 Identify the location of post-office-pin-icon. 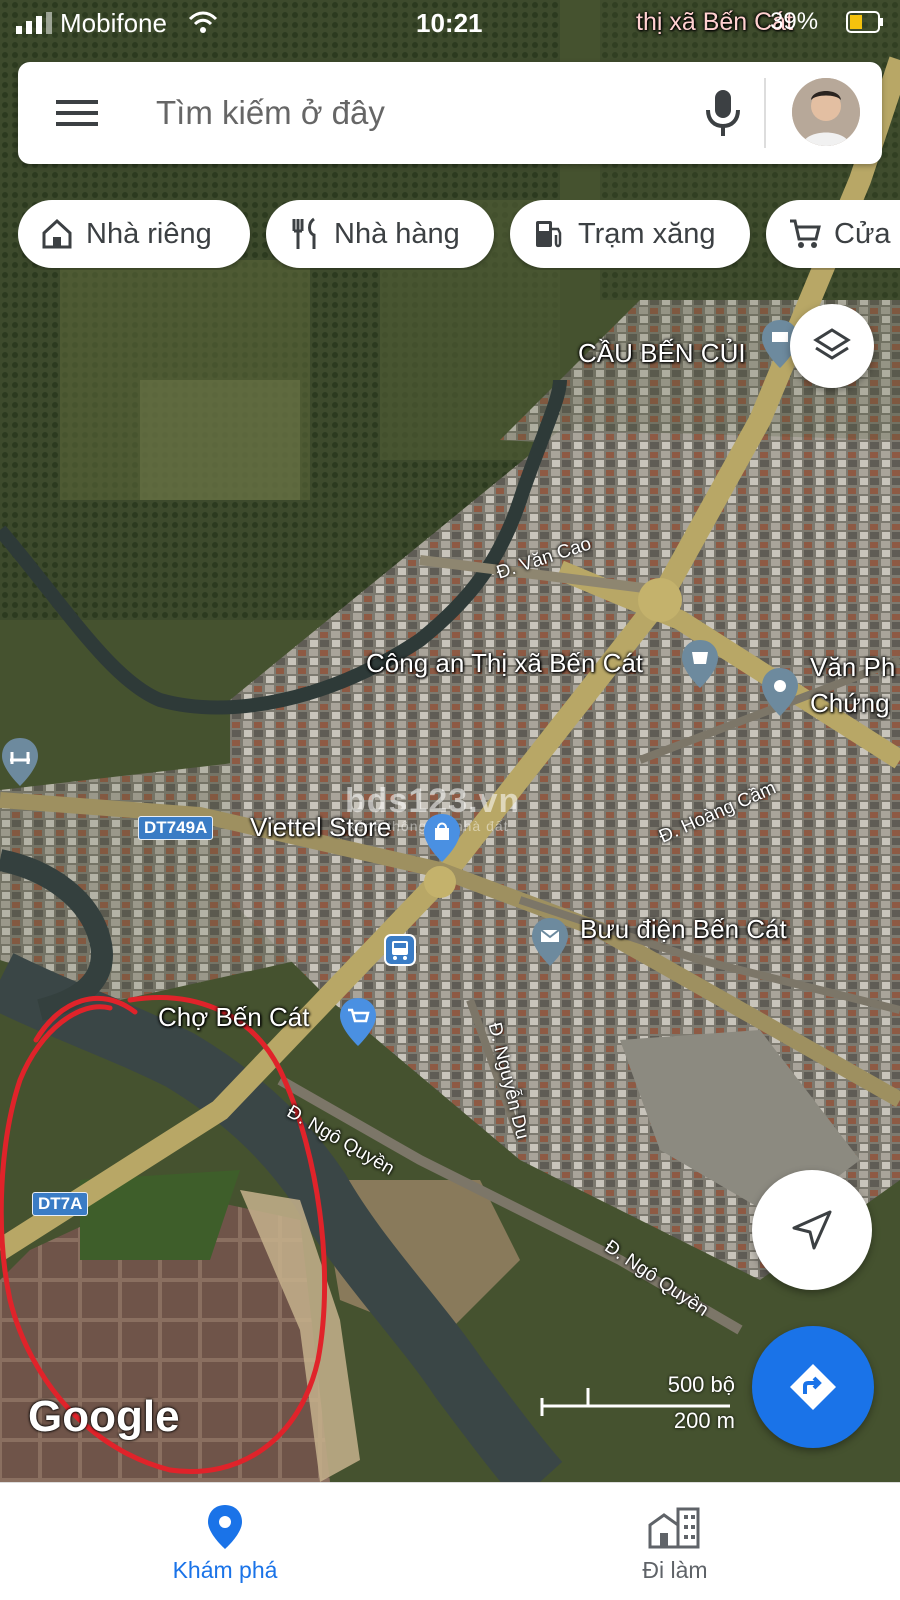
(550, 942).